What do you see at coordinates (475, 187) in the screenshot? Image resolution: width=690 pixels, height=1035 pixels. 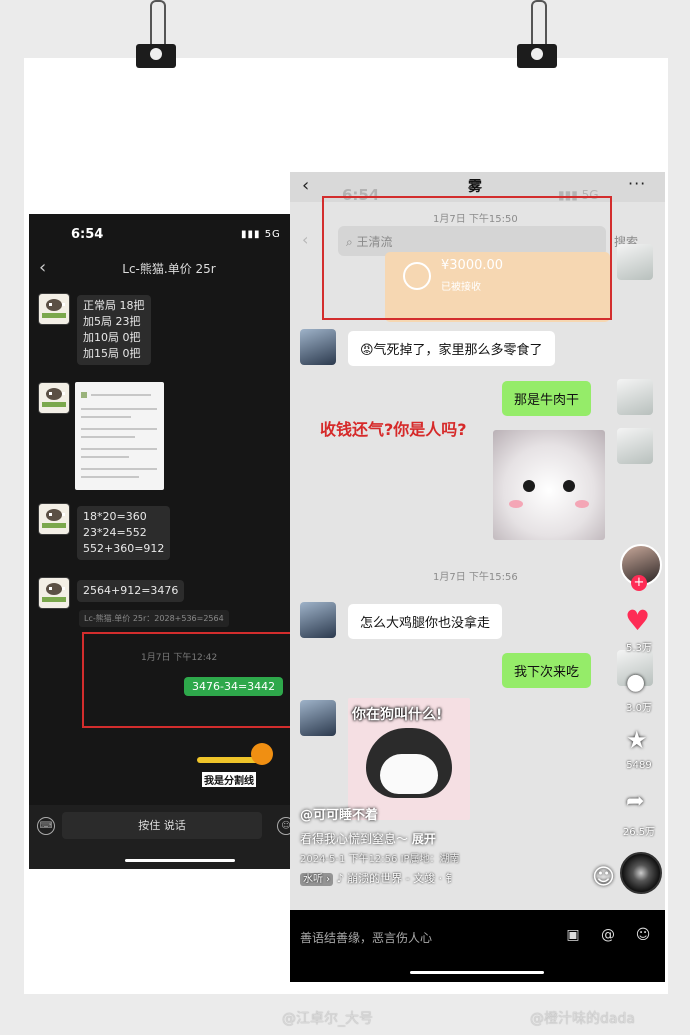 I see `chat-title: 雾` at bounding box center [475, 187].